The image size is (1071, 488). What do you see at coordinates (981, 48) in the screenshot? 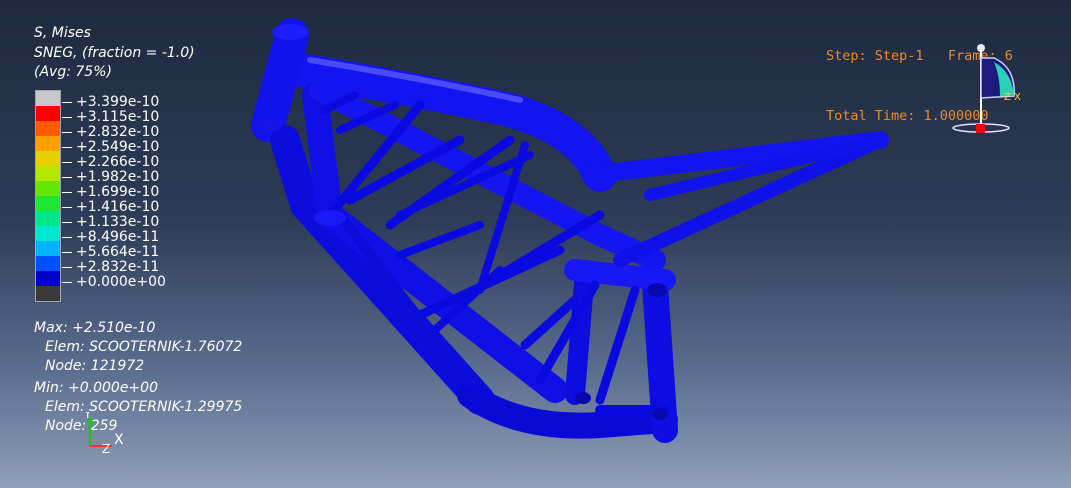
I see `orientation-top-knob` at bounding box center [981, 48].